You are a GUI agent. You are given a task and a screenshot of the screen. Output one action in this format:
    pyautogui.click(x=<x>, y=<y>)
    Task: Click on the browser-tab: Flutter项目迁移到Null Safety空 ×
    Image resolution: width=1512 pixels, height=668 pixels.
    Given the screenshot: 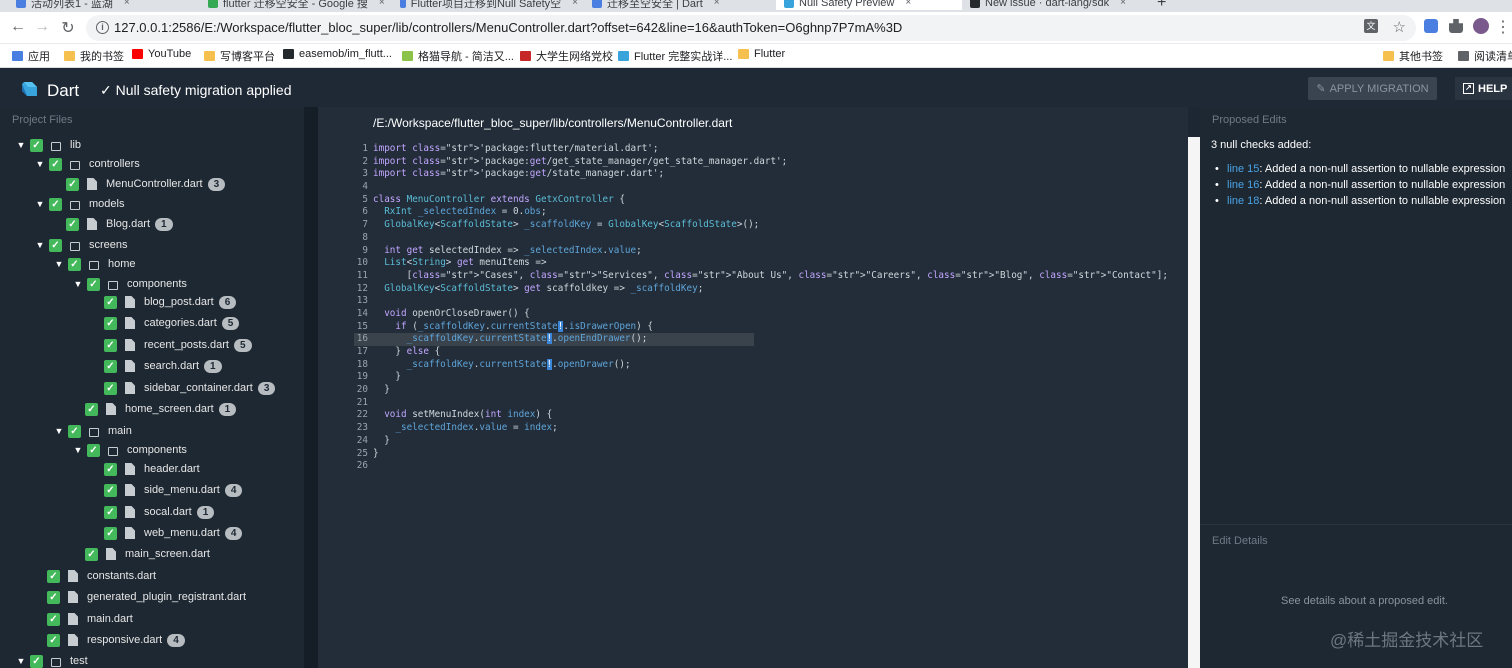 What is the action you would take?
    pyautogui.click(x=485, y=5)
    